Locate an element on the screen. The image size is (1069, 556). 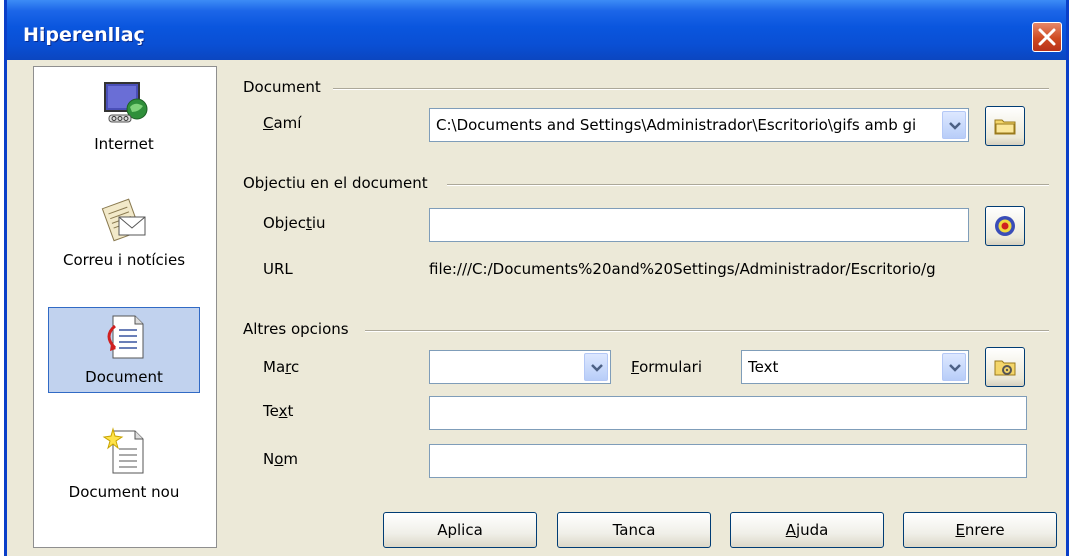
url-label: URL is located at coordinates (278, 269).